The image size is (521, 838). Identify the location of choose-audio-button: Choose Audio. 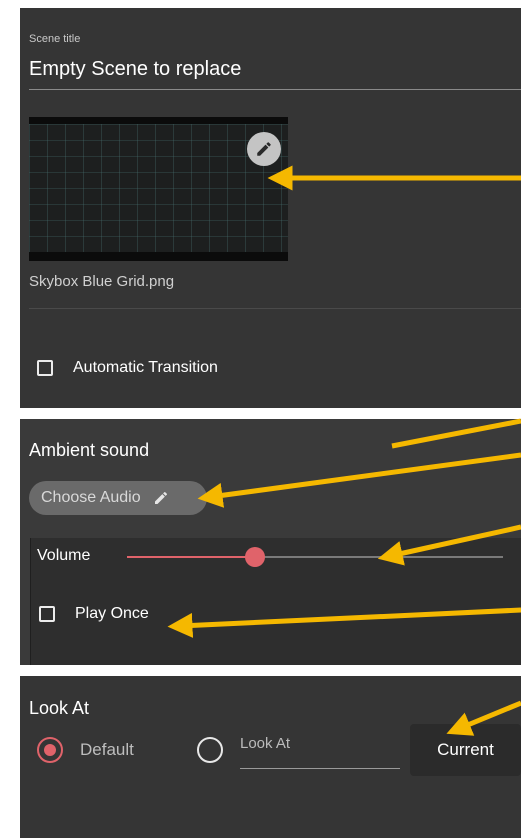
(118, 498).